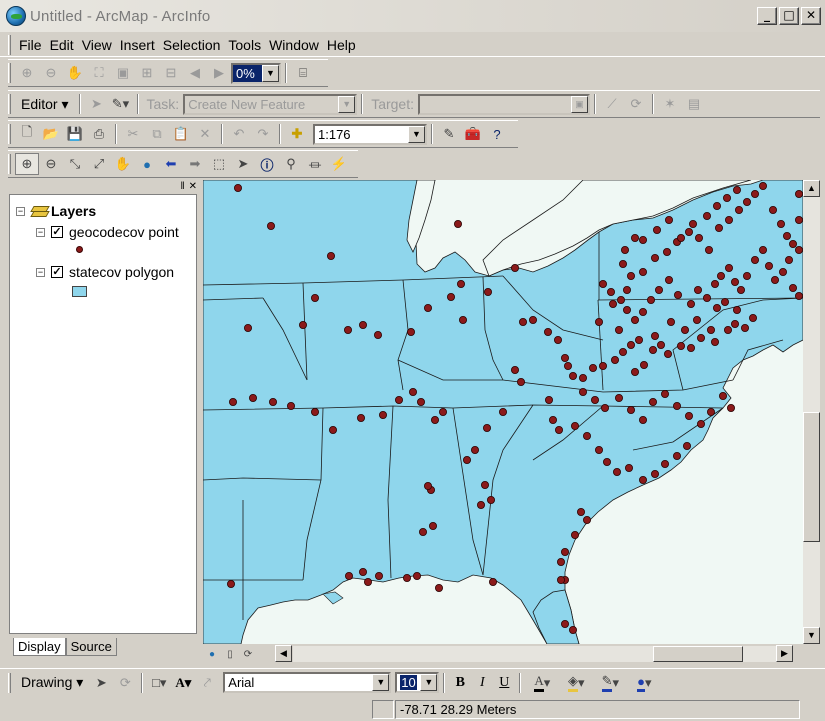 This screenshot has height=721, width=825. I want to click on forward-extent-icon: ➡, so click(195, 164).